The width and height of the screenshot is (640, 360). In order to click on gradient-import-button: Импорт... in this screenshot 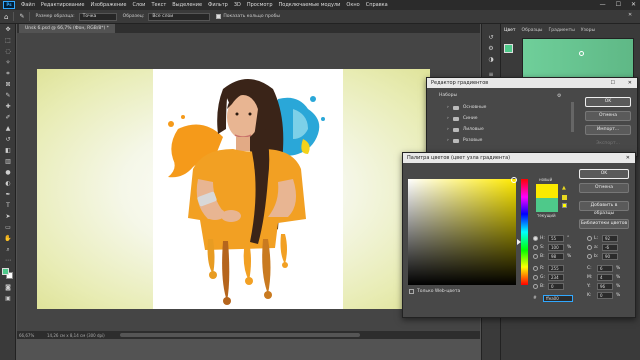, I will do `click(608, 130)`.